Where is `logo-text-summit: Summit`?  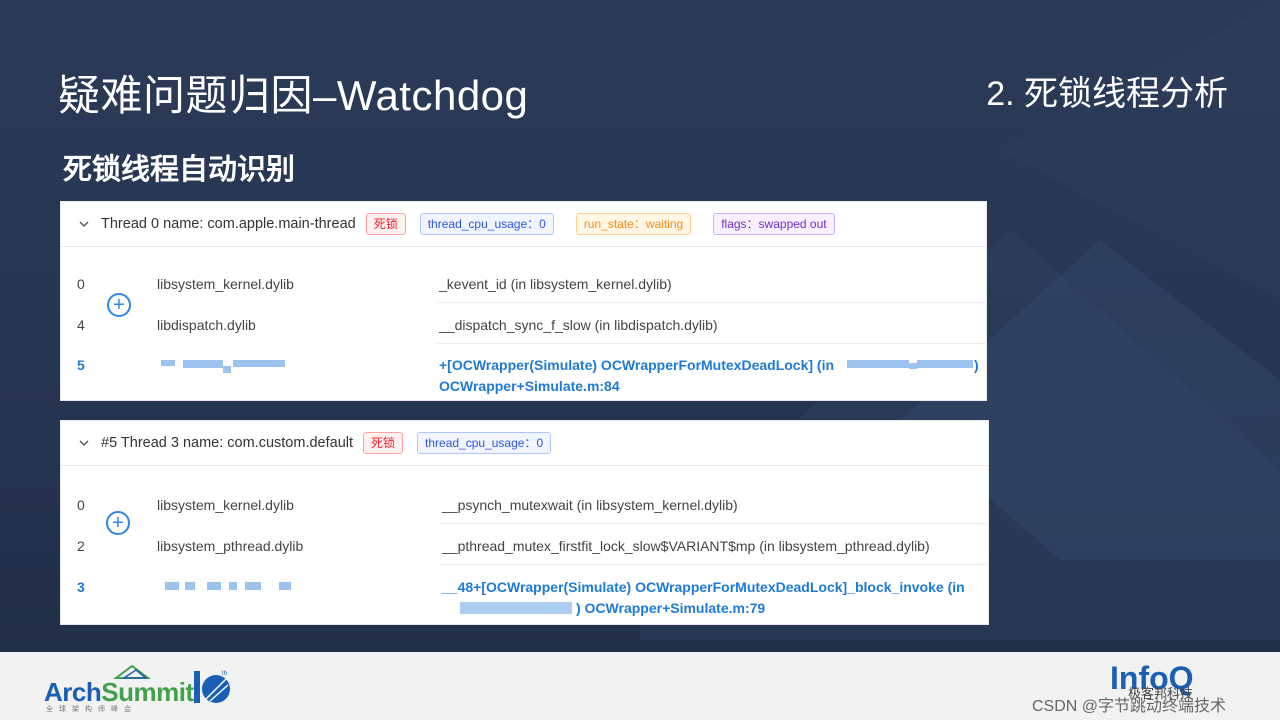
logo-text-summit: Summit is located at coordinates (147, 692).